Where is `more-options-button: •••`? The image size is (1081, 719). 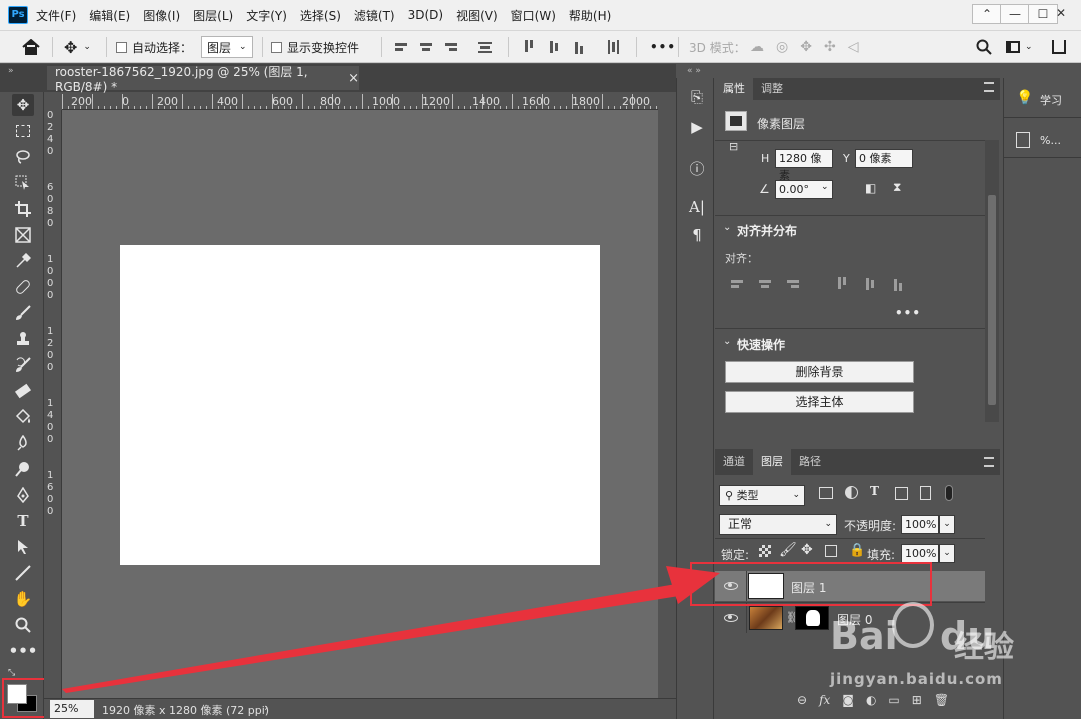
more-options-button: ••• is located at coordinates (663, 47).